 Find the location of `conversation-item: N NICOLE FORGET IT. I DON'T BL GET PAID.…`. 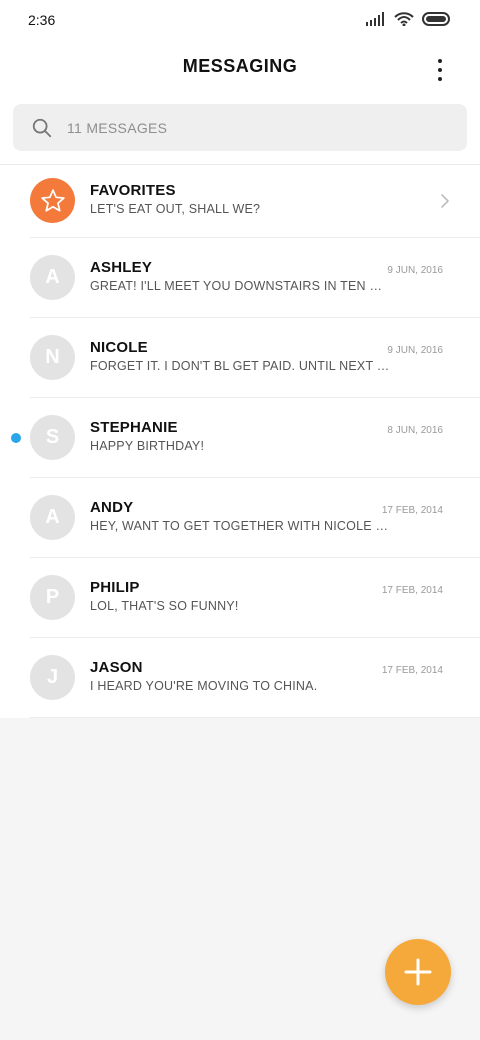

conversation-item: N NICOLE FORGET IT. I DON'T BL GET PAID.… is located at coordinates (255, 358).